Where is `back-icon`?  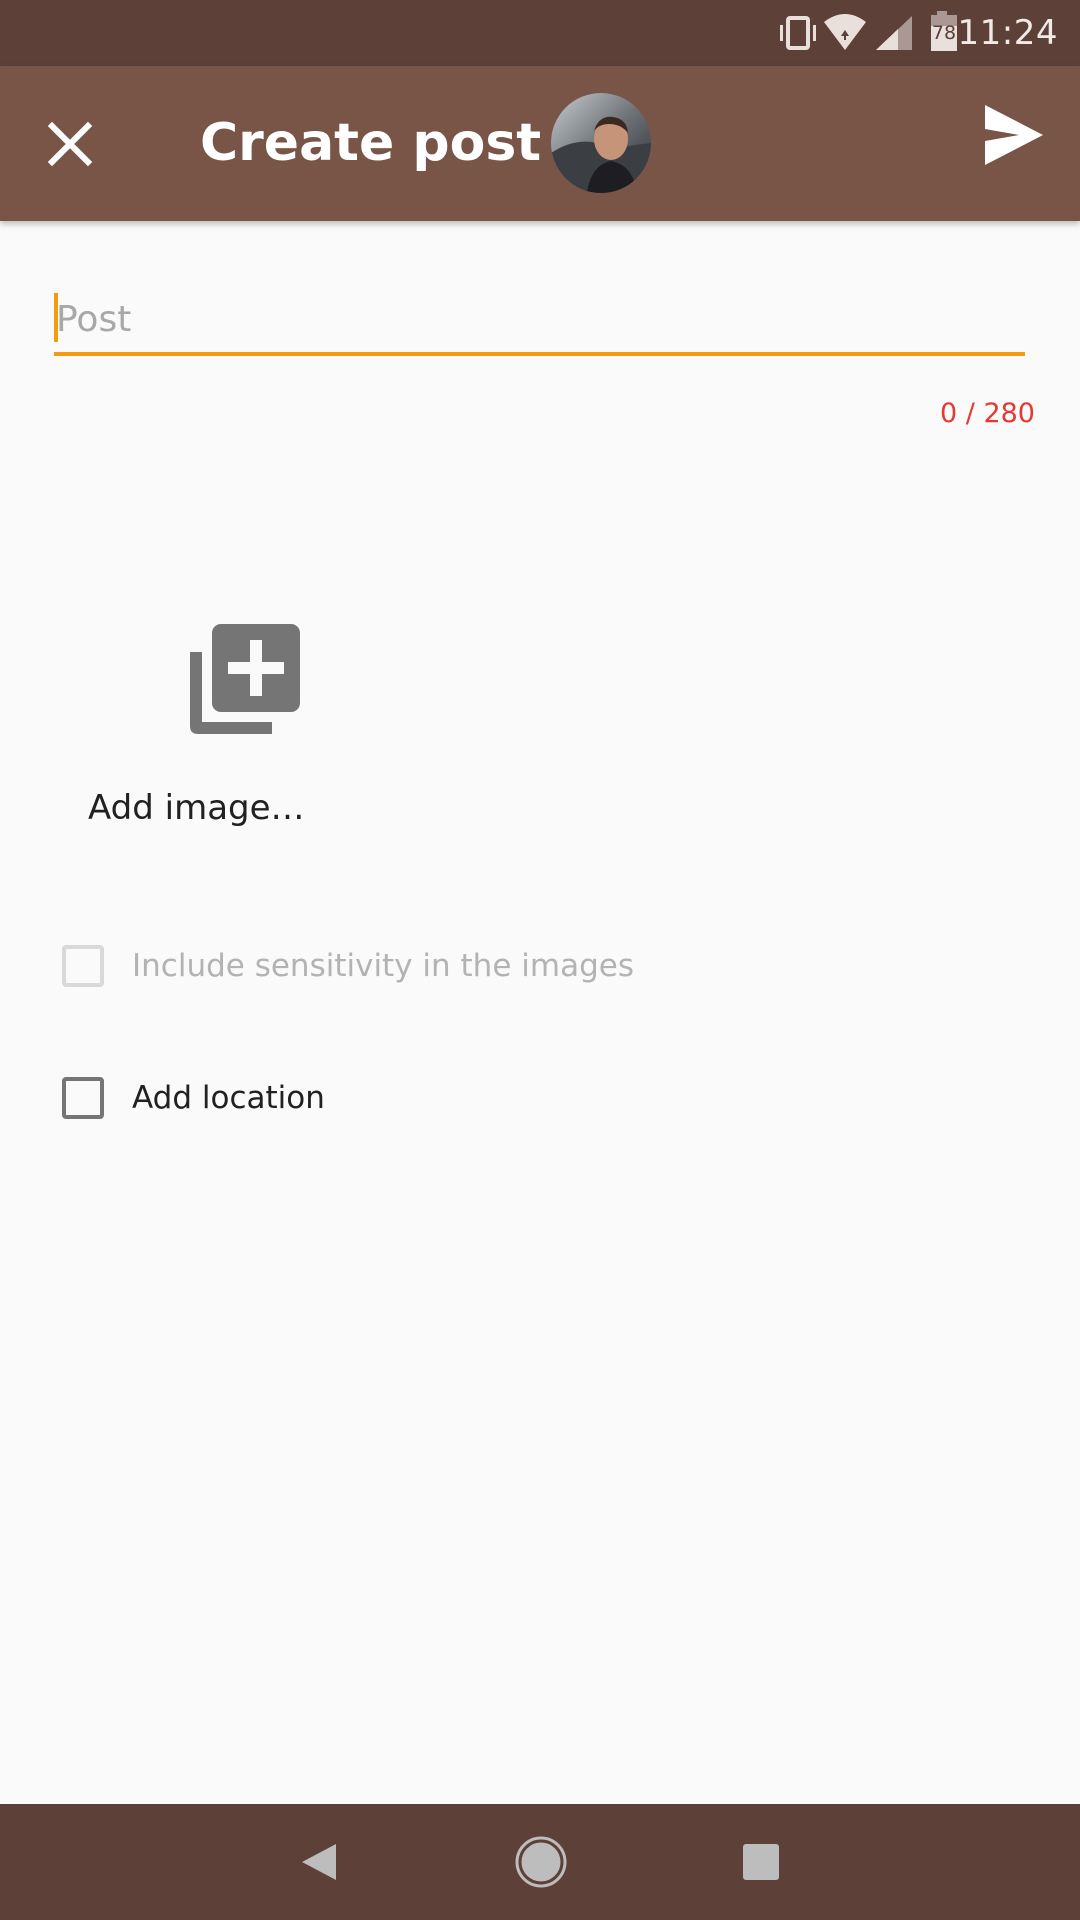 back-icon is located at coordinates (319, 1862).